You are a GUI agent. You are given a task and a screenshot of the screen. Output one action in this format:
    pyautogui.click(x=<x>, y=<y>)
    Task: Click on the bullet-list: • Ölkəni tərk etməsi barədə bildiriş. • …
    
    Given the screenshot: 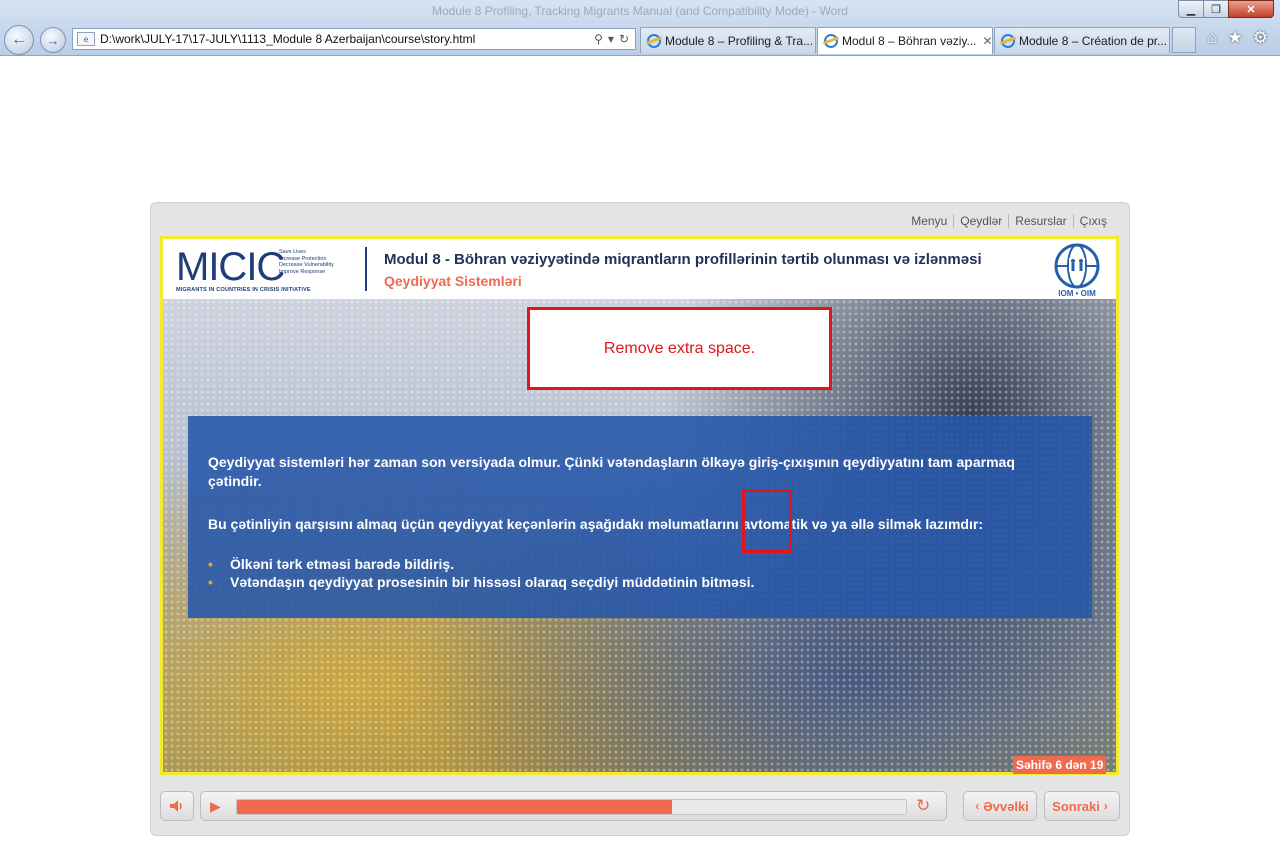 What is the action you would take?
    pyautogui.click(x=481, y=573)
    